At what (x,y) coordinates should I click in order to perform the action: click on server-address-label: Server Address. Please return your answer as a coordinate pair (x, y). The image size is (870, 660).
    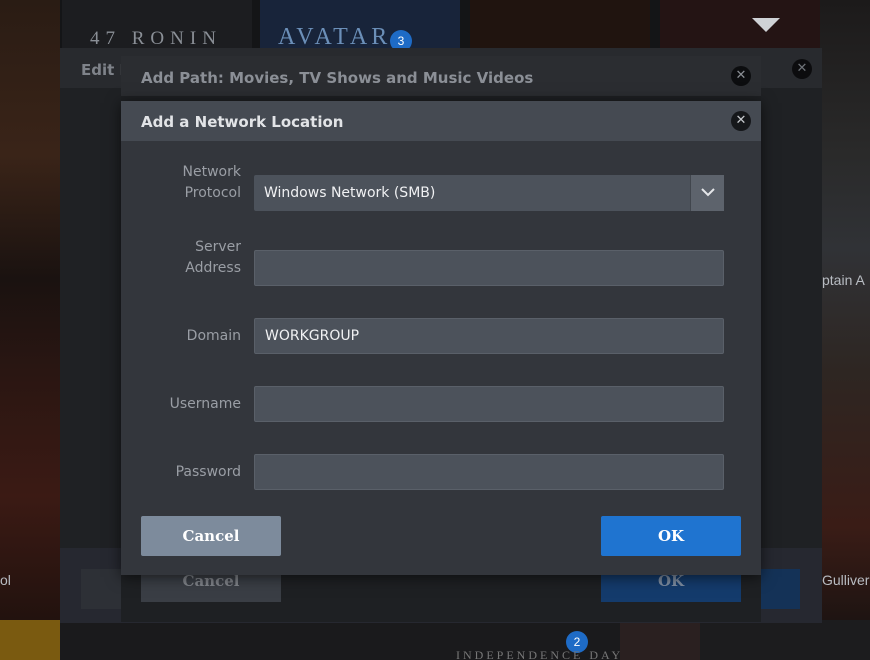
    Looking at the image, I should click on (186, 258).